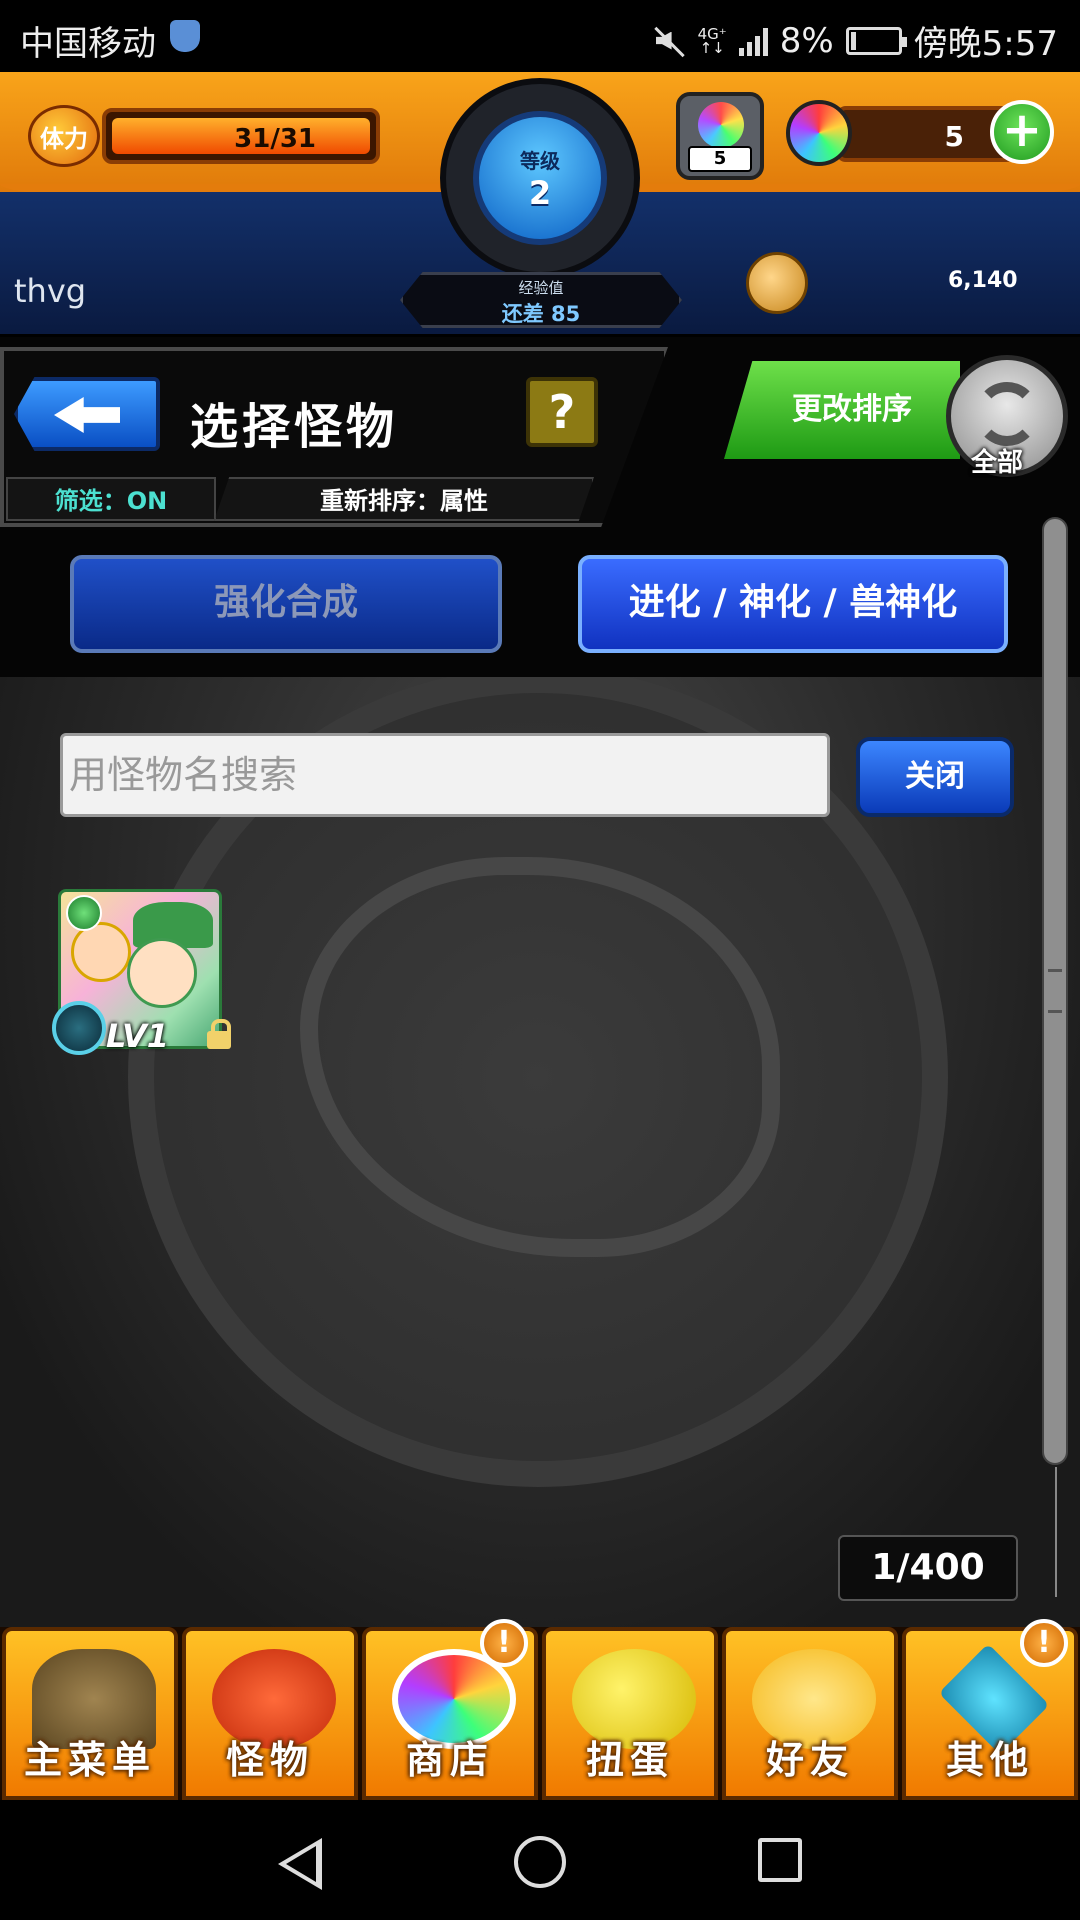  Describe the element at coordinates (928, 1568) in the screenshot. I see `monster-box-count: 1/400` at that location.